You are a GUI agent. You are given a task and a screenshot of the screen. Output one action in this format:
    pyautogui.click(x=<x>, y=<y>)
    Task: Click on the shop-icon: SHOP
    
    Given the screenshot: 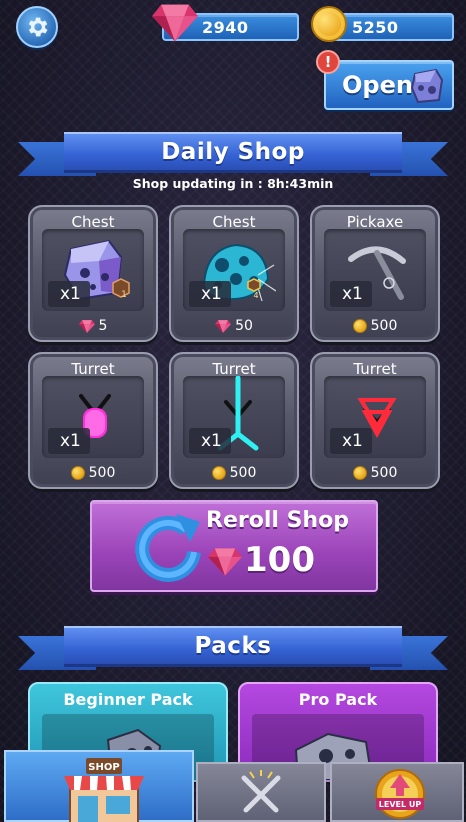 What is the action you would take?
    pyautogui.click(x=104, y=790)
    